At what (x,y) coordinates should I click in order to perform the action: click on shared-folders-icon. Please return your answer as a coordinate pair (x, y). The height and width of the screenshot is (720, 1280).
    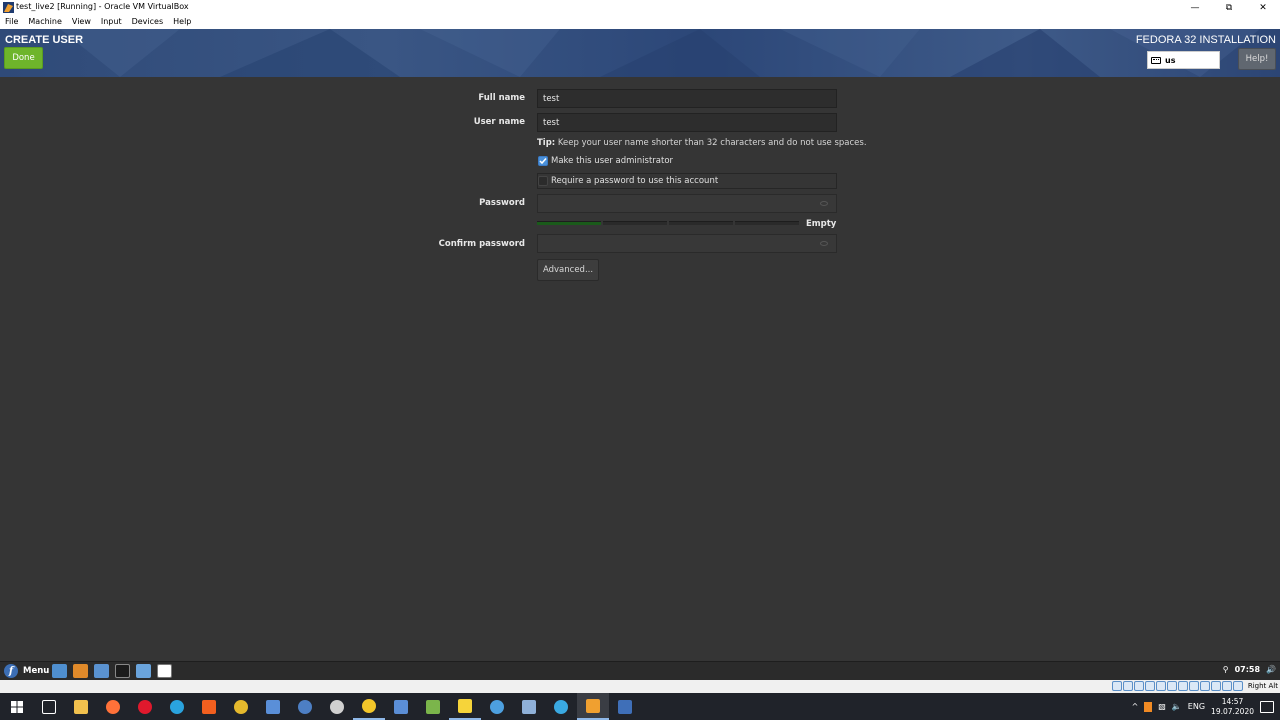
    Looking at the image, I should click on (1172, 686).